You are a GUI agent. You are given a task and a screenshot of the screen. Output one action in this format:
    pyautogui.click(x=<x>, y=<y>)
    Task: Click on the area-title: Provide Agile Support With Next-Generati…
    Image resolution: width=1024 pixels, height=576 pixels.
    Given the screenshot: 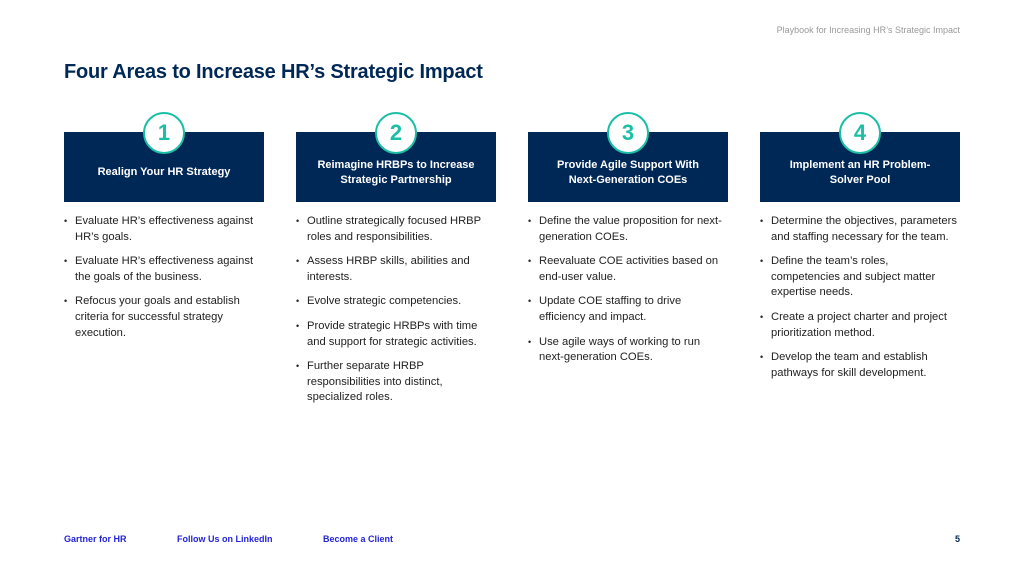 What is the action you would take?
    pyautogui.click(x=628, y=172)
    